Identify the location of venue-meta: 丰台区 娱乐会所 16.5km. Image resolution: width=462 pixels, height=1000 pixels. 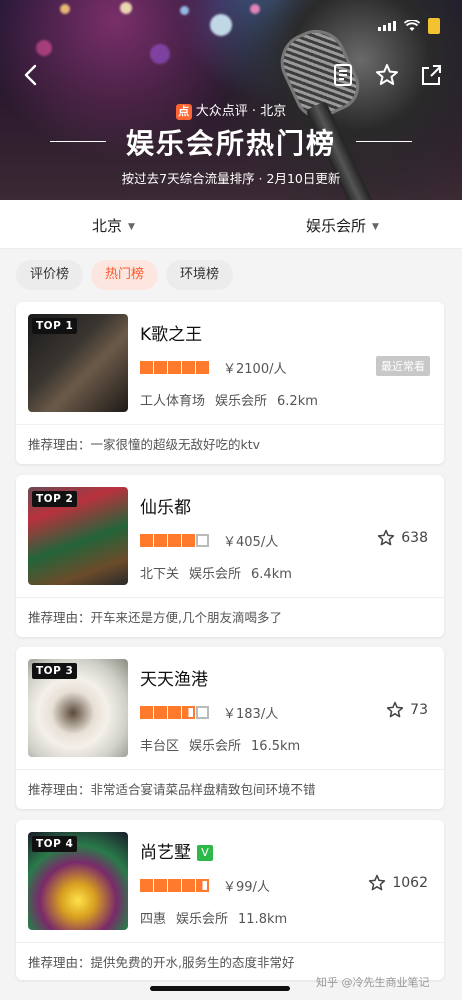
(225, 744).